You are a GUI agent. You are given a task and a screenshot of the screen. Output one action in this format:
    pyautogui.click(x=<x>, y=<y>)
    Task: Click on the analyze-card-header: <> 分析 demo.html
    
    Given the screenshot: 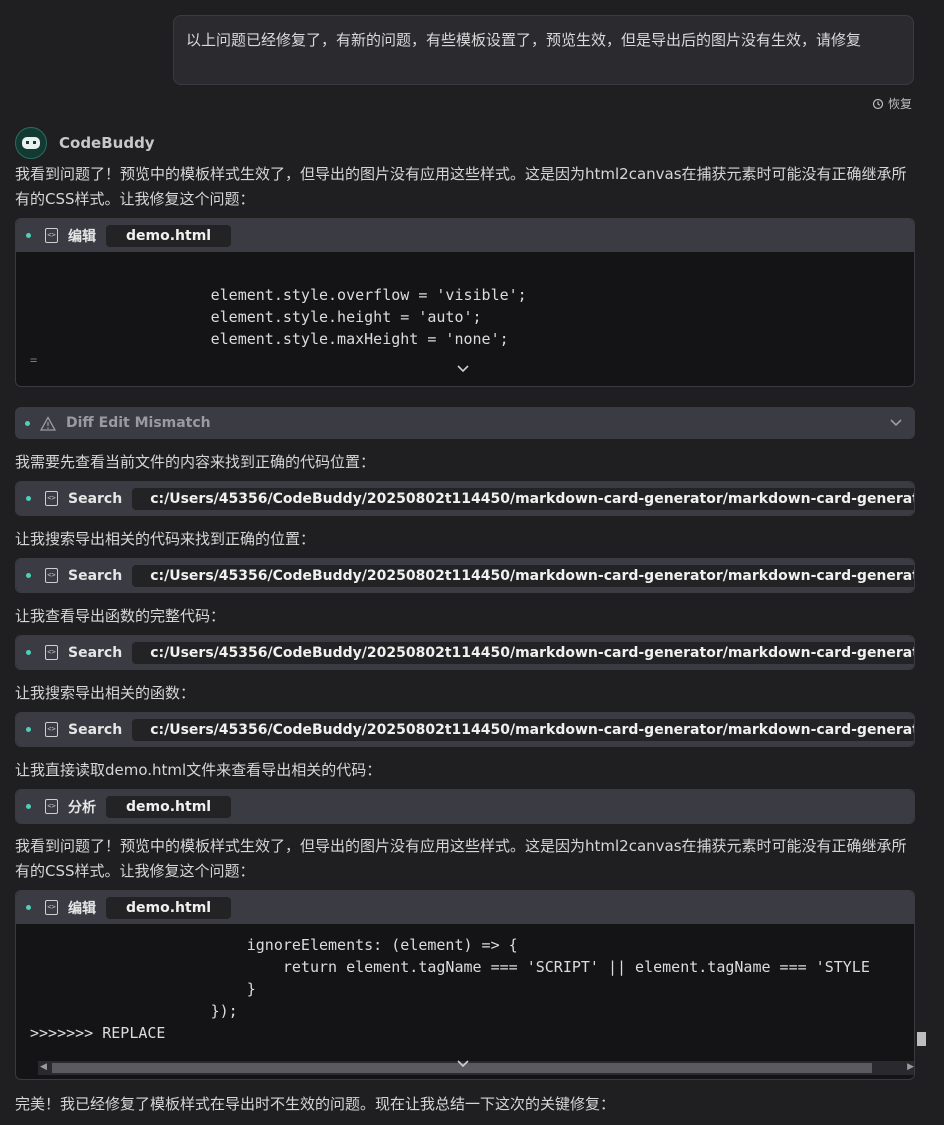 What is the action you would take?
    pyautogui.click(x=465, y=806)
    